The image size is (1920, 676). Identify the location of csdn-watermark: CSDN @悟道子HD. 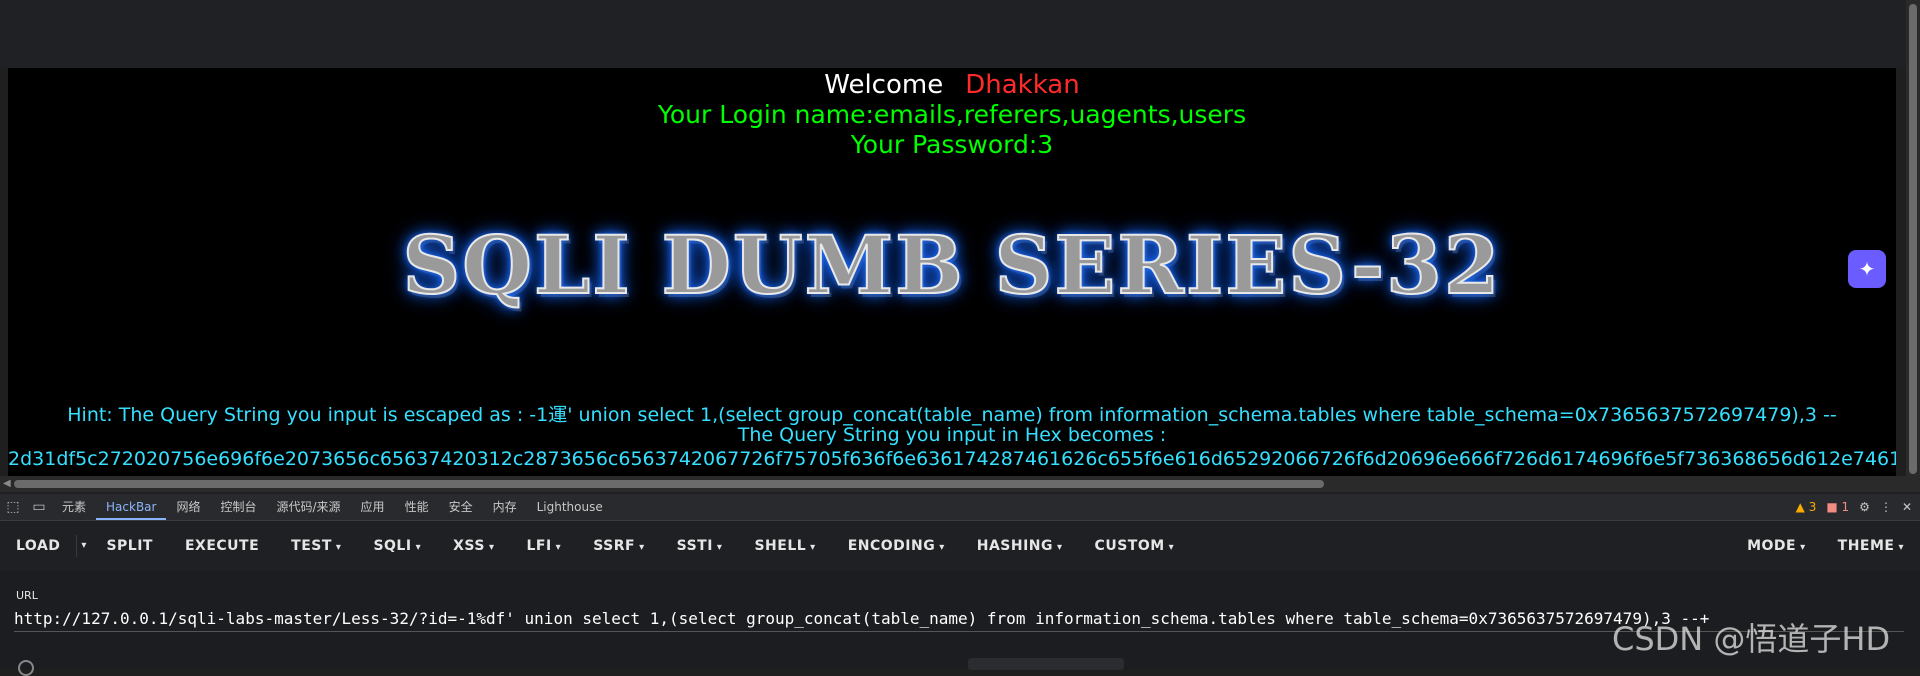
(1751, 639).